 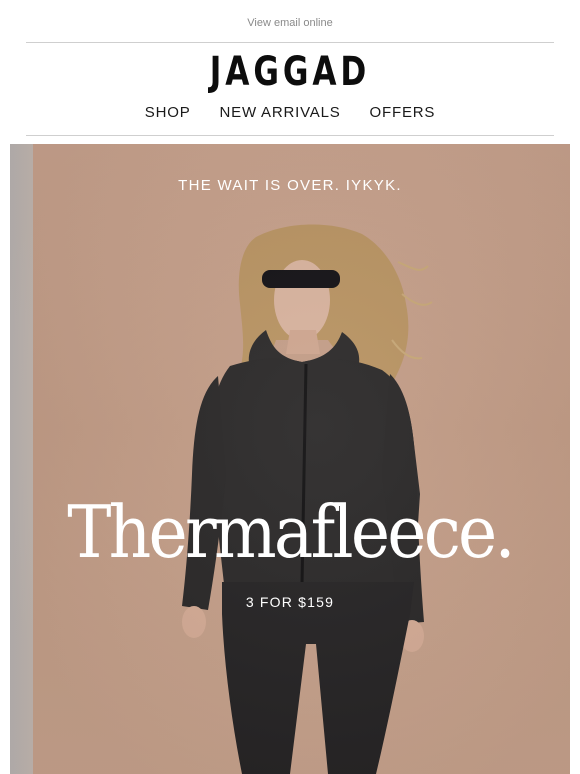 What do you see at coordinates (403, 112) in the screenshot?
I see `nav-offers: OFFERS` at bounding box center [403, 112].